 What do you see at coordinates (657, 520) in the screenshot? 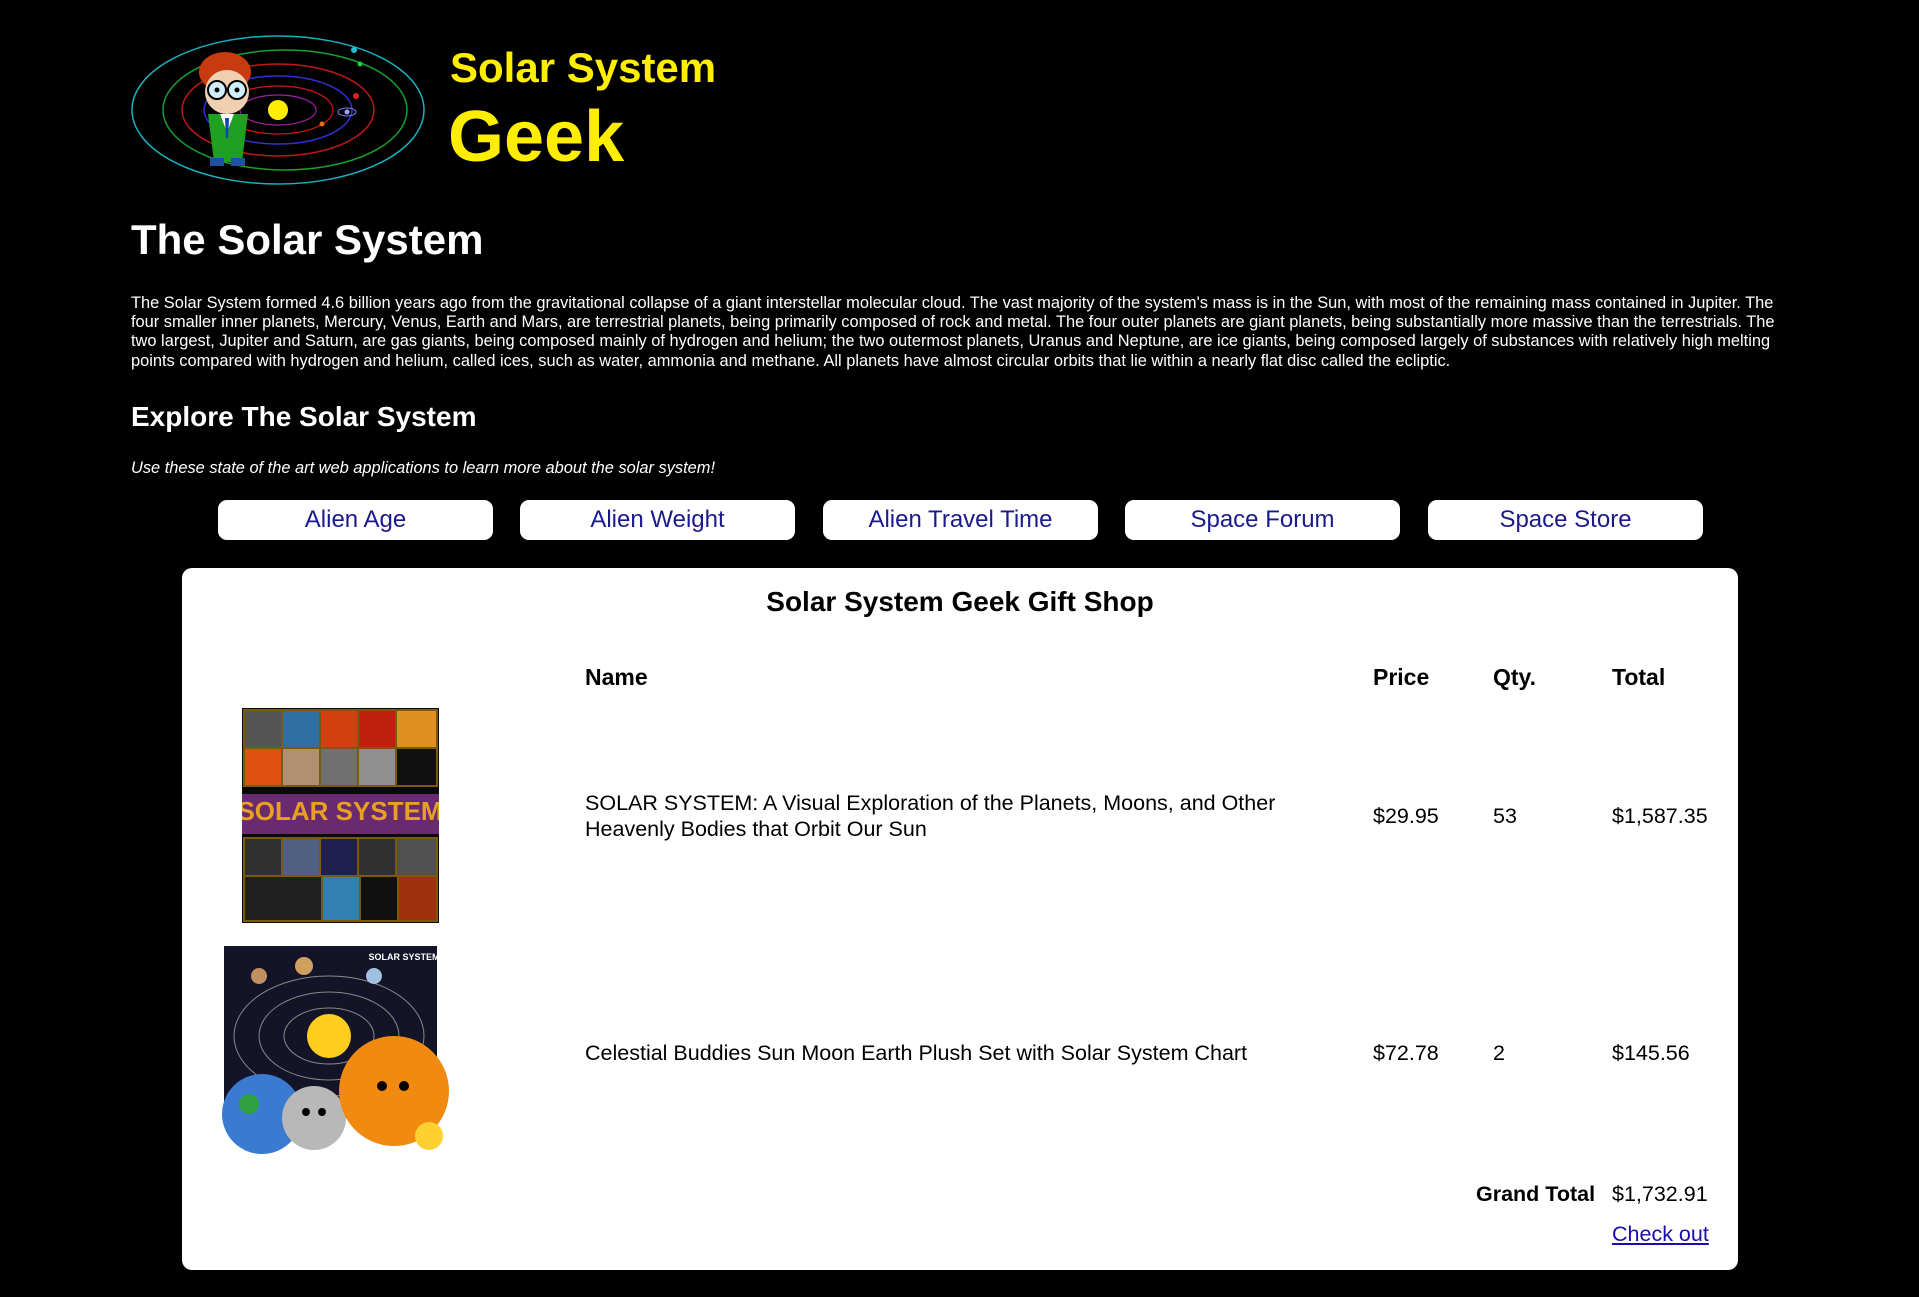
I see `nav-button-alien-weight: Alien Weight` at bounding box center [657, 520].